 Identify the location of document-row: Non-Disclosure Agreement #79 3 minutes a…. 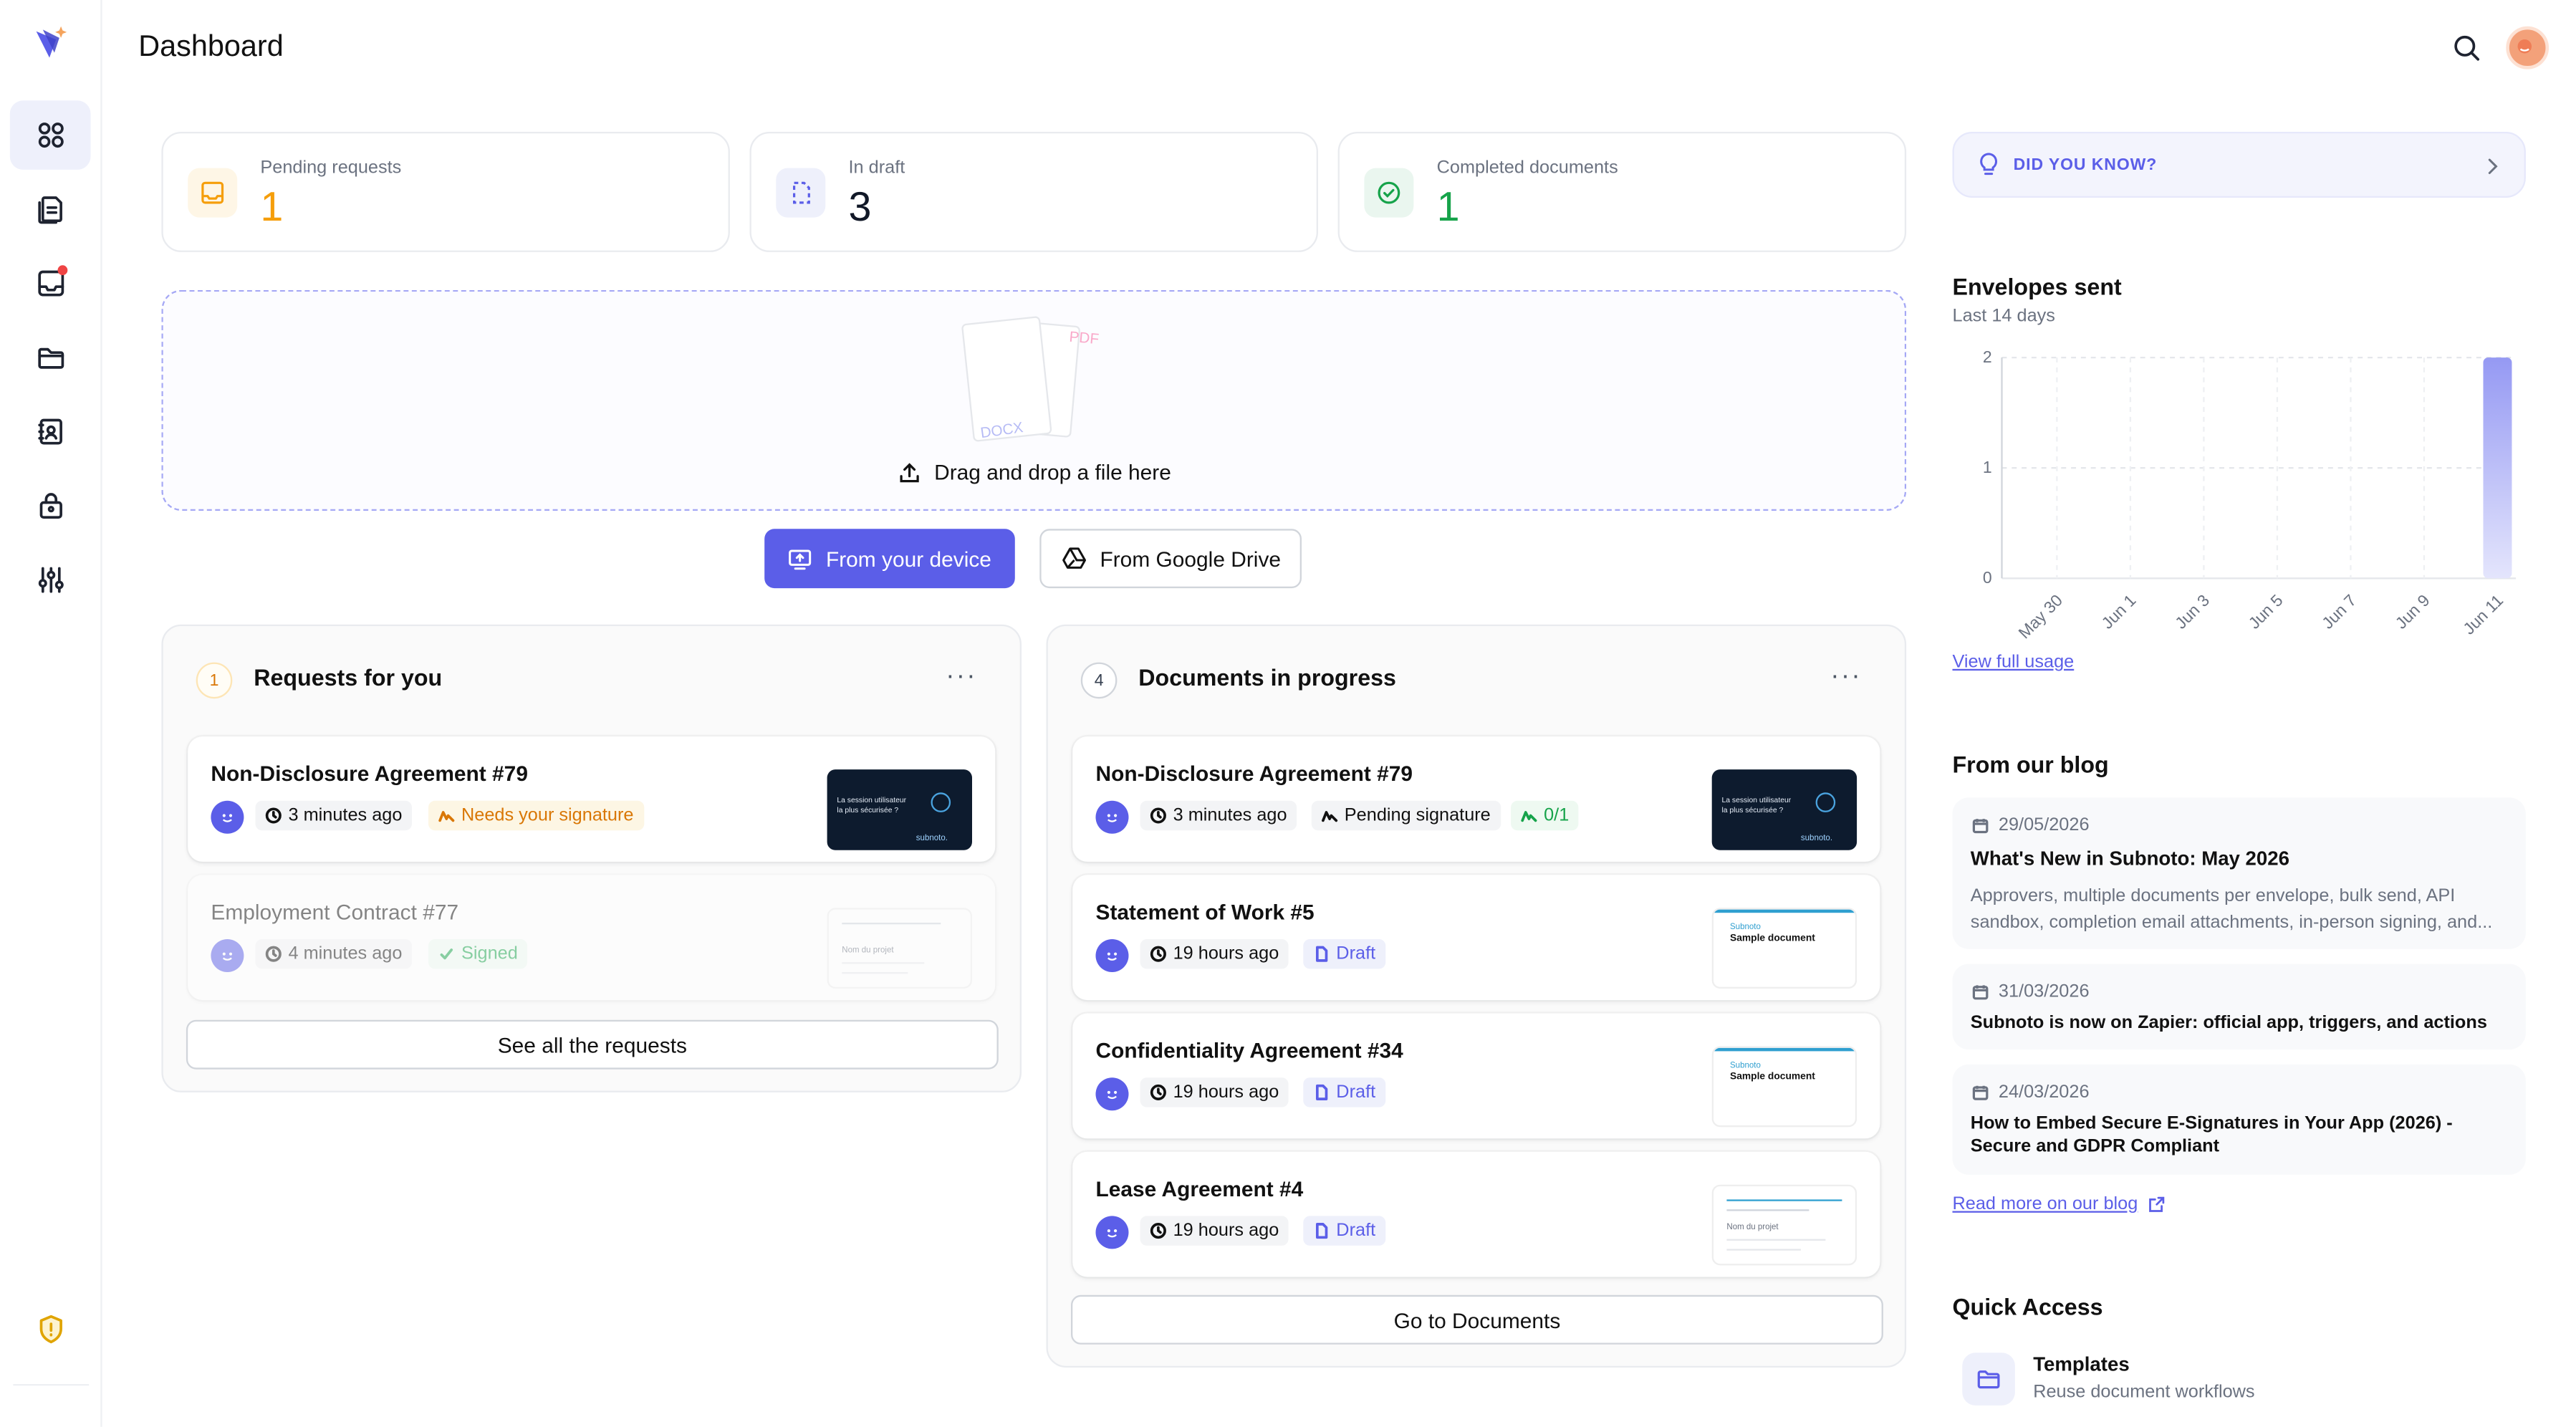
(1476, 799).